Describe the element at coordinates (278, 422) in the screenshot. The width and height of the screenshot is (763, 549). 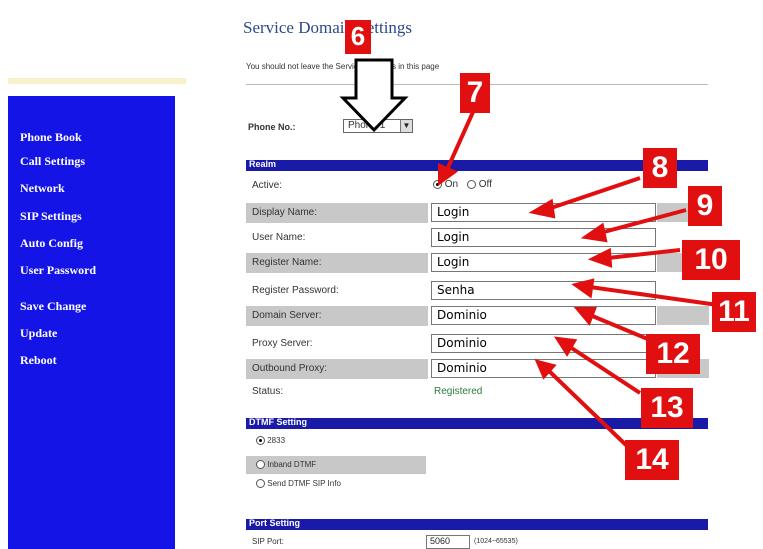
I see `dtmf-section-title: DTMF Setting` at that location.